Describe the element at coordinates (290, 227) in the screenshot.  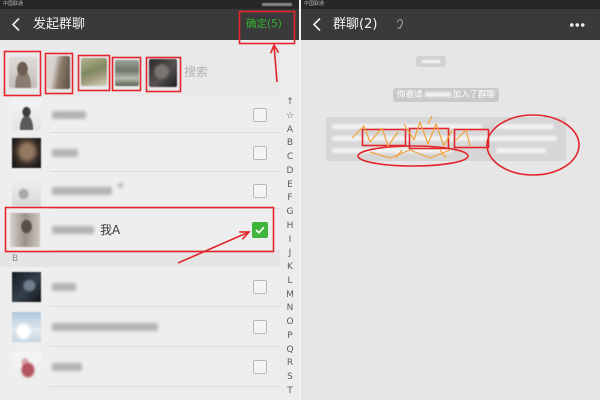
I see `index-letter-h: H` at that location.